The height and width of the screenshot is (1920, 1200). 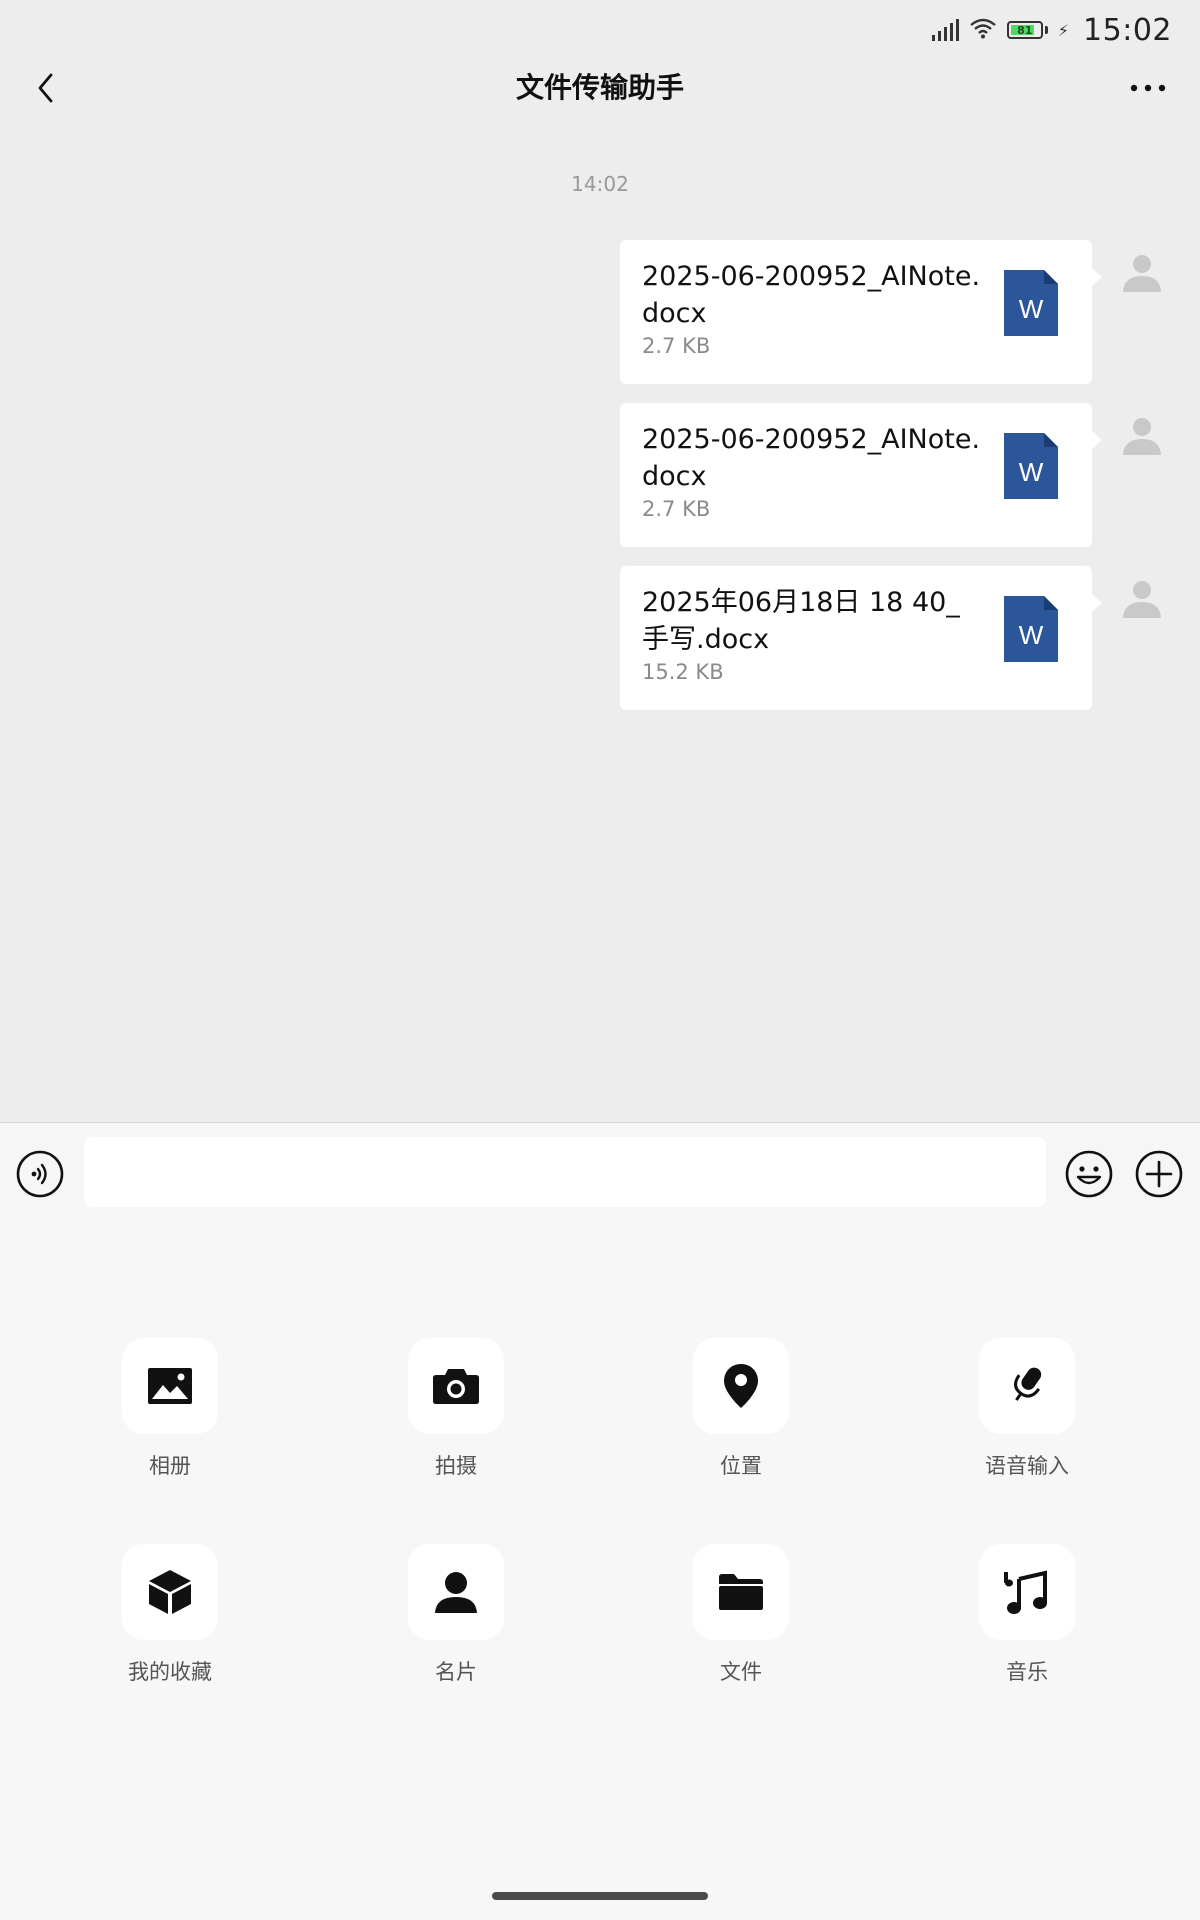 What do you see at coordinates (565, 1172) in the screenshot?
I see `message-input` at bounding box center [565, 1172].